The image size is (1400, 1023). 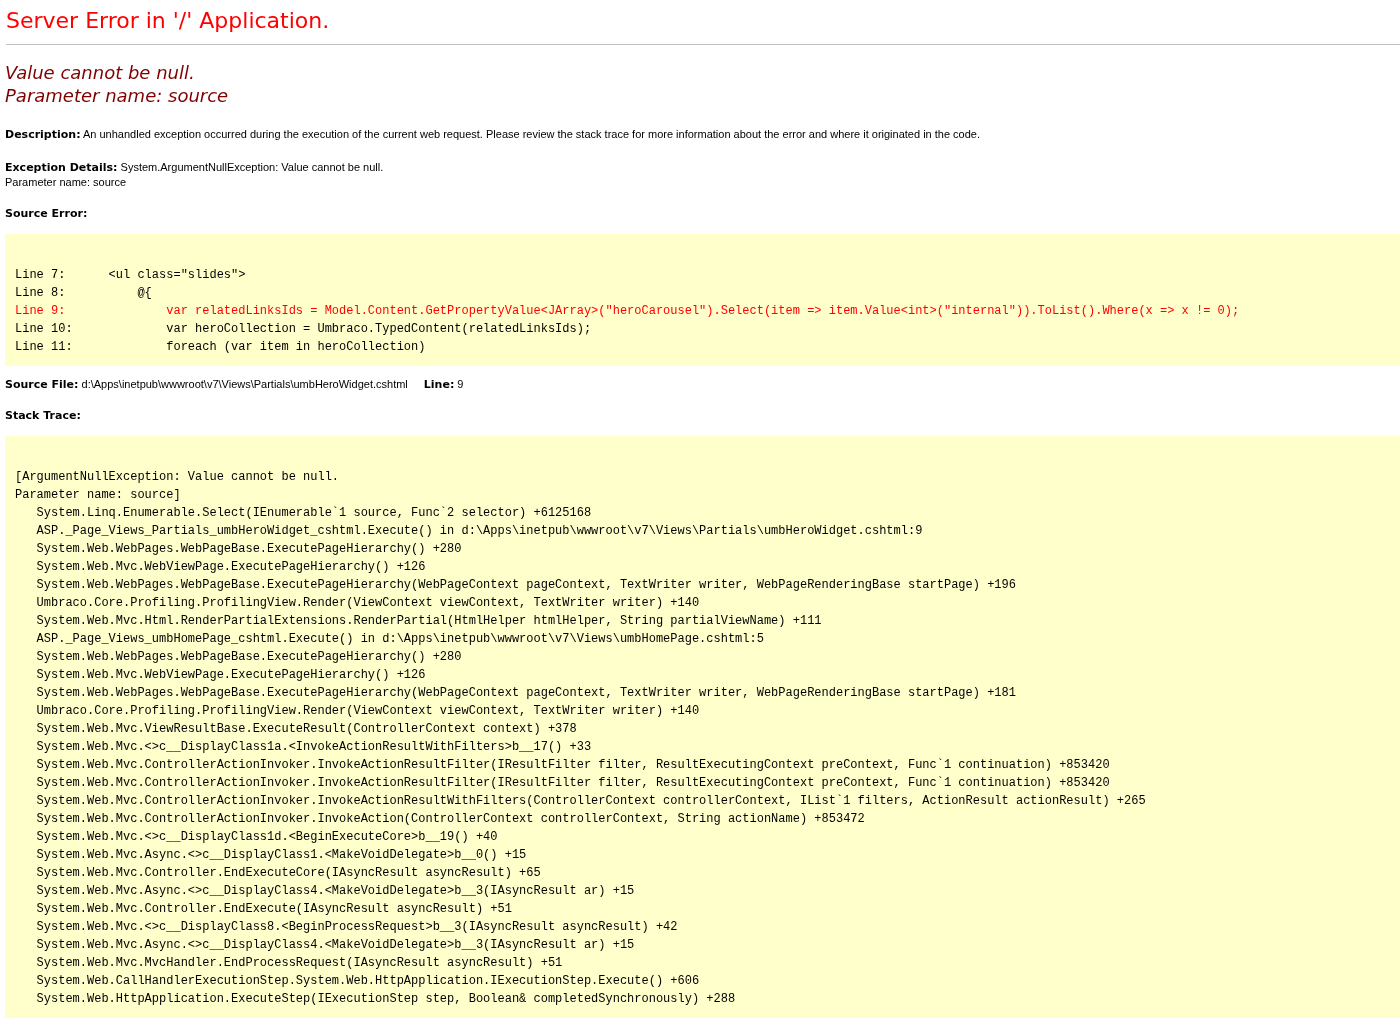 What do you see at coordinates (313, 513) in the screenshot?
I see `stack-trace-line: System.Linq.Enumerable.Select(IEnumerable`1 source, Func`2 selector) +6125168` at bounding box center [313, 513].